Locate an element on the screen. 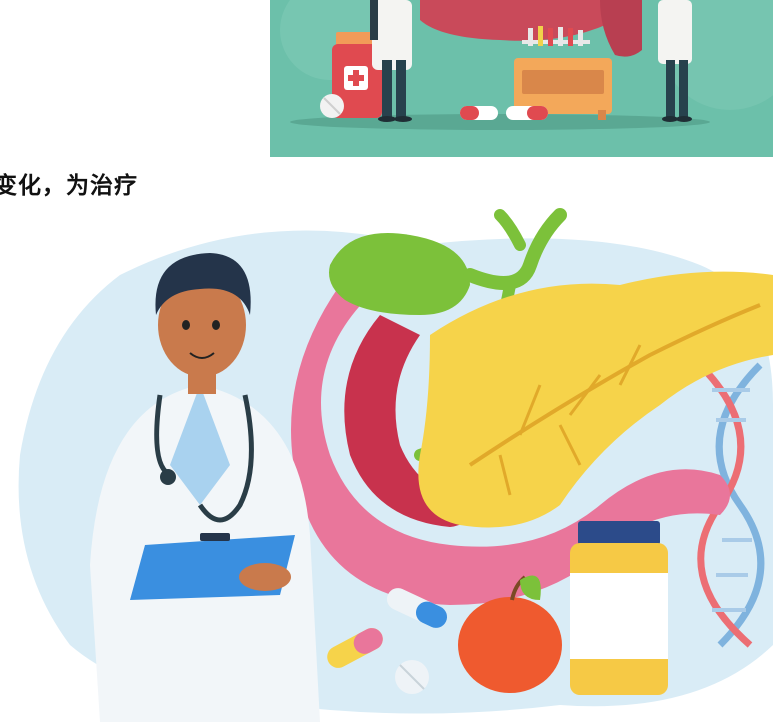  top-illustration is located at coordinates (521, 78).